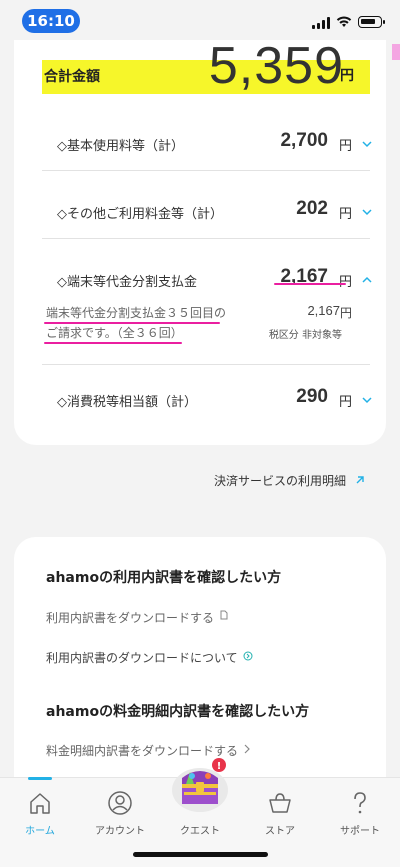 The width and height of the screenshot is (400, 867). Describe the element at coordinates (142, 657) in the screenshot. I see `usage-download-about-link: 利用内訳書のダウンロードについて` at that location.